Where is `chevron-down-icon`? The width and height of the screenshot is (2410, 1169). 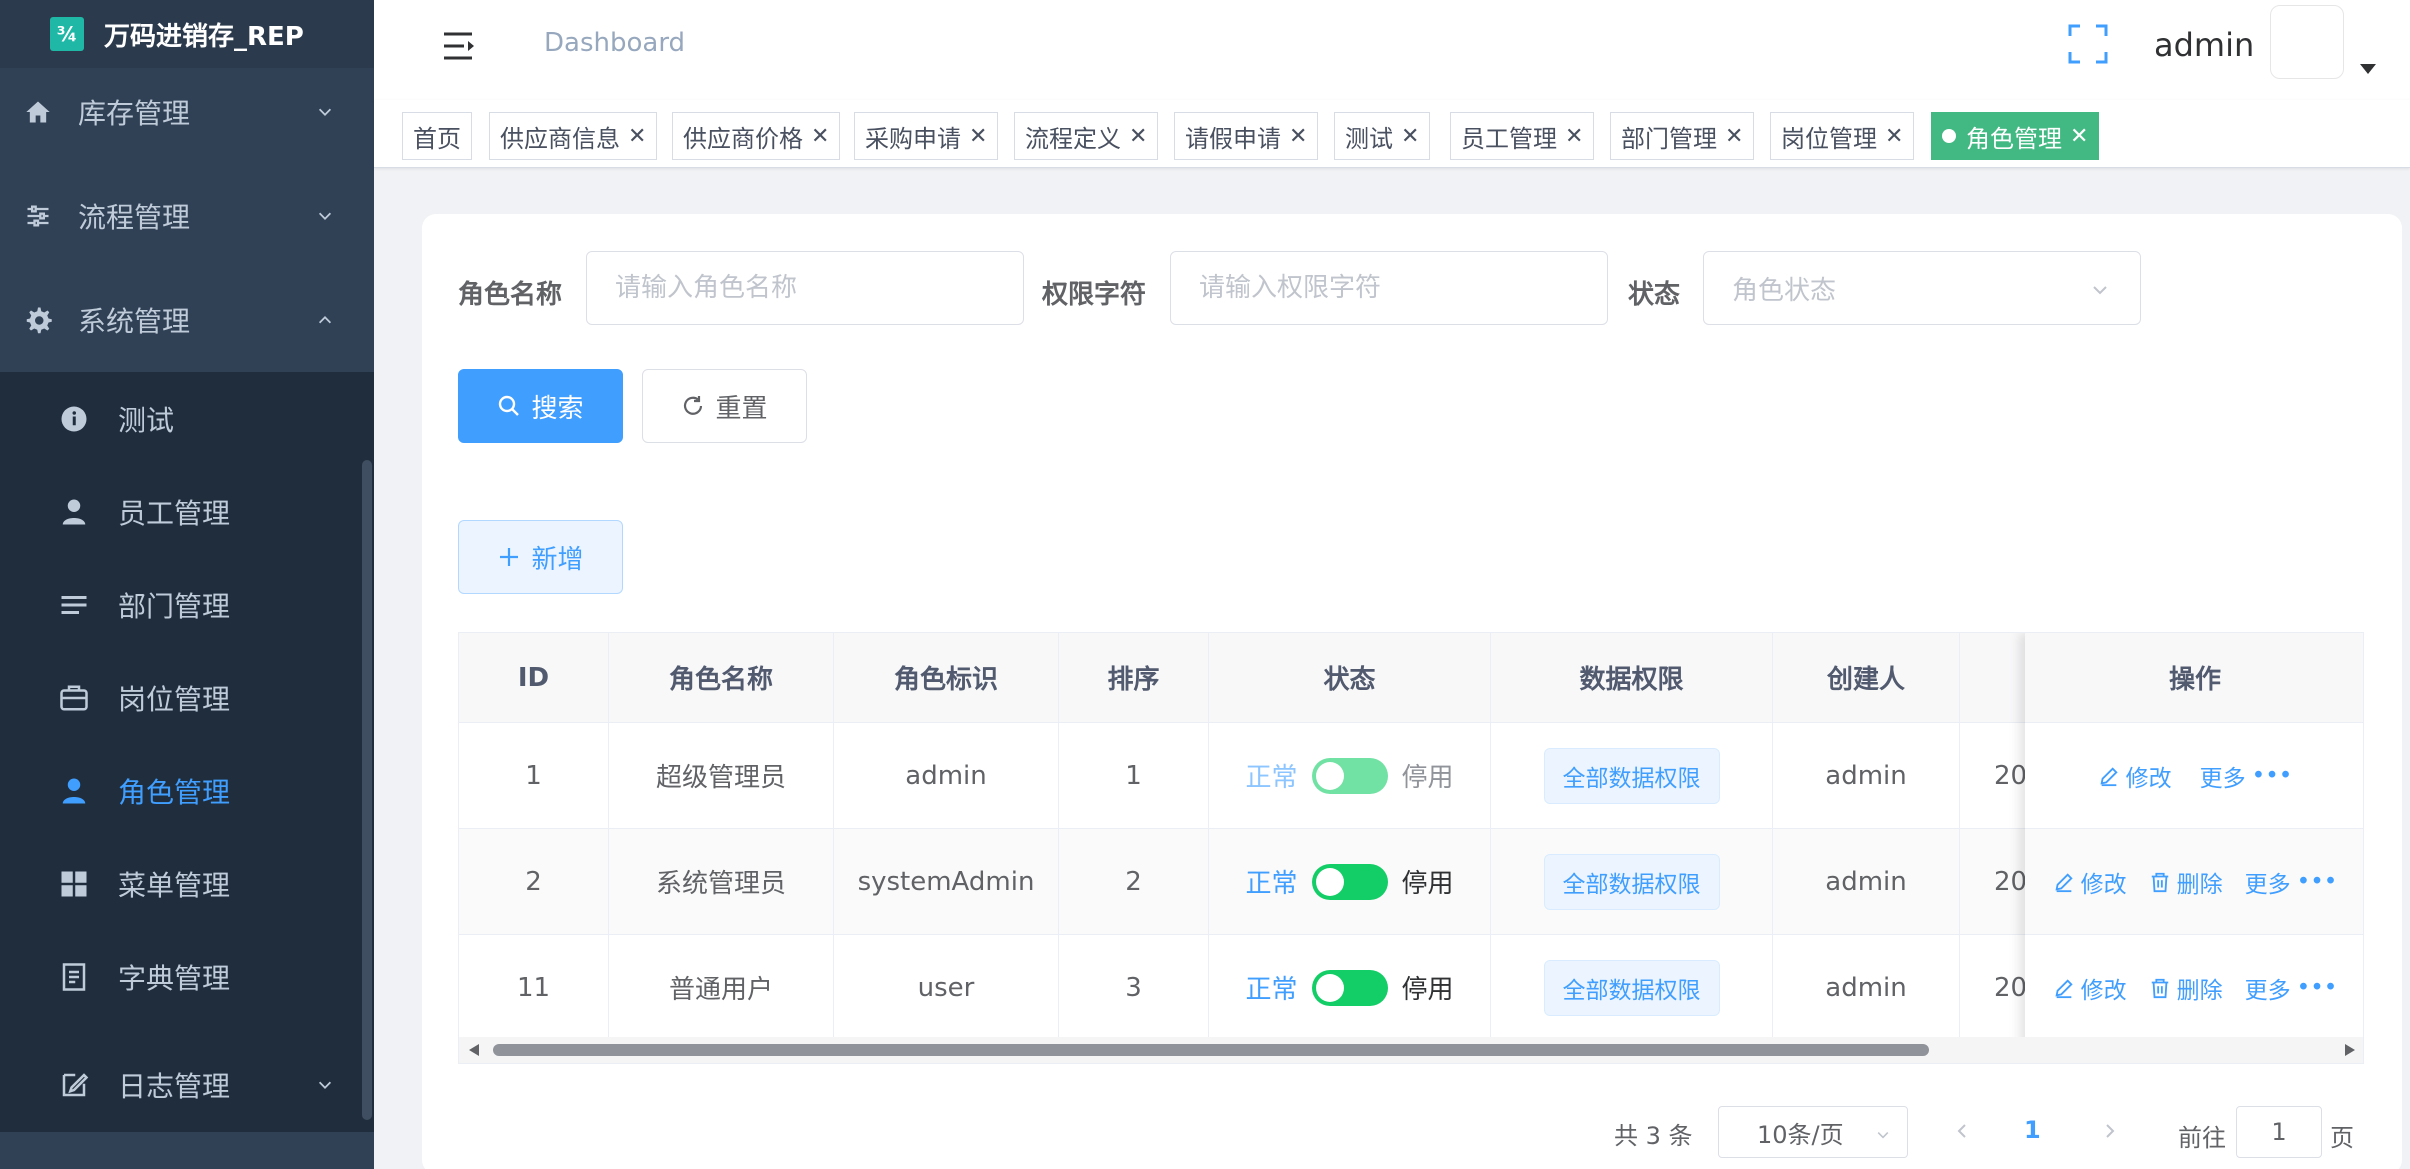
chevron-down-icon is located at coordinates (2100, 290).